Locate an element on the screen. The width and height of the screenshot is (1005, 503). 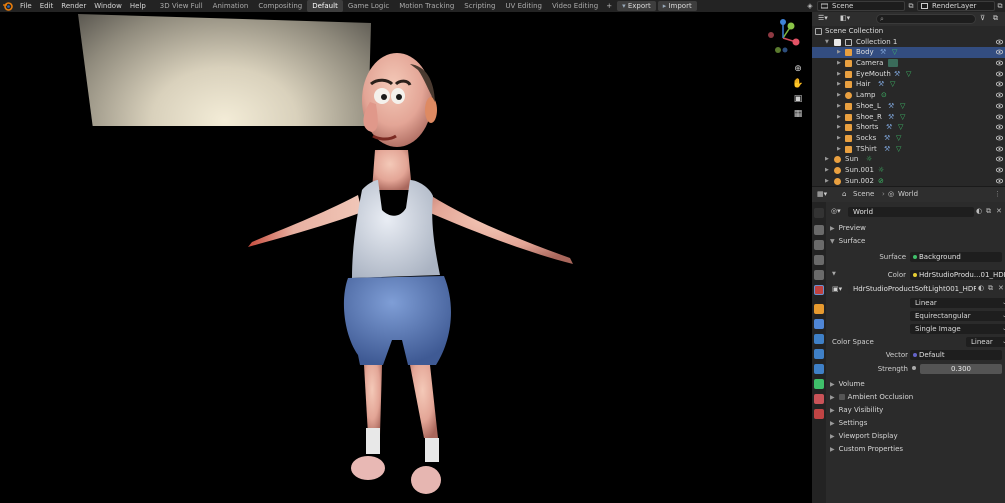
sun-data-icon: ☼ is located at coordinates (881, 170).